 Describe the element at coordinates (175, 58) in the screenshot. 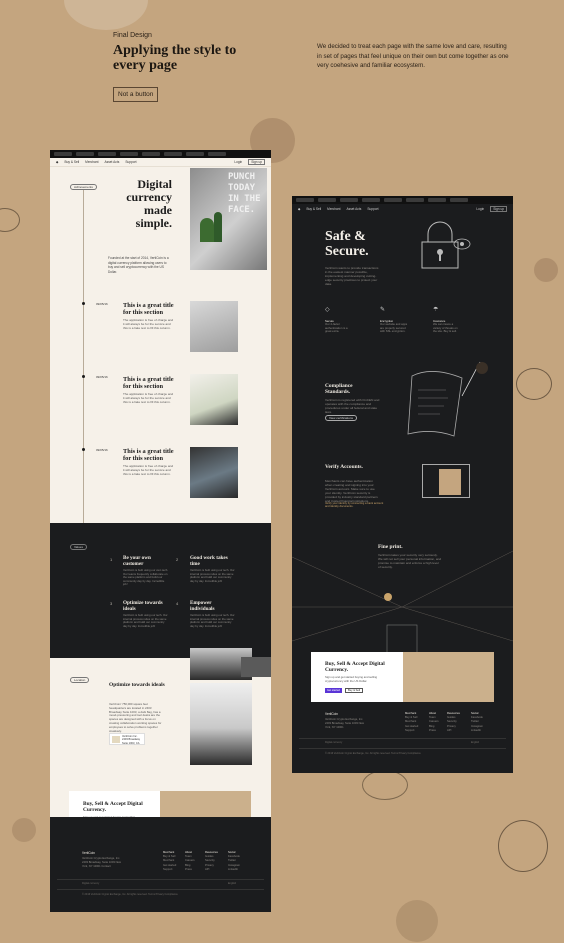

I see `section-headline: Applying the style to every page` at that location.